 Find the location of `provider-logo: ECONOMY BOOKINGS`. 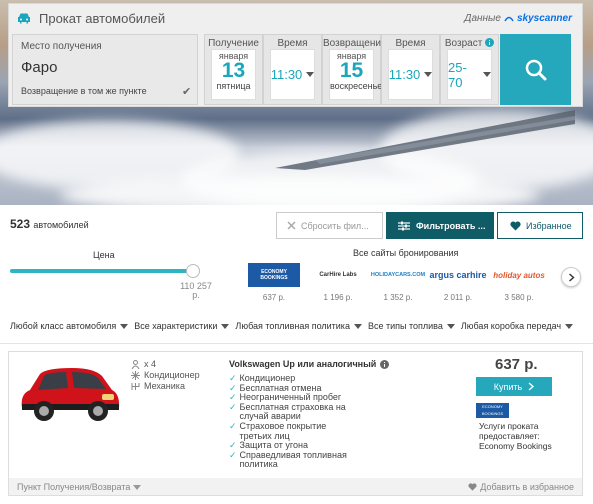

provider-logo: ECONOMY BOOKINGS is located at coordinates (492, 410).